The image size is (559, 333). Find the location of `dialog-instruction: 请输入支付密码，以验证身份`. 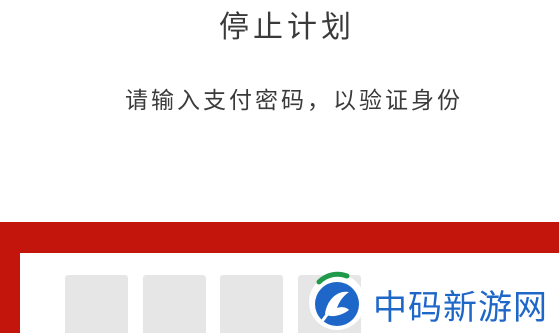

dialog-instruction: 请输入支付密码，以验证身份 is located at coordinates (294, 101).